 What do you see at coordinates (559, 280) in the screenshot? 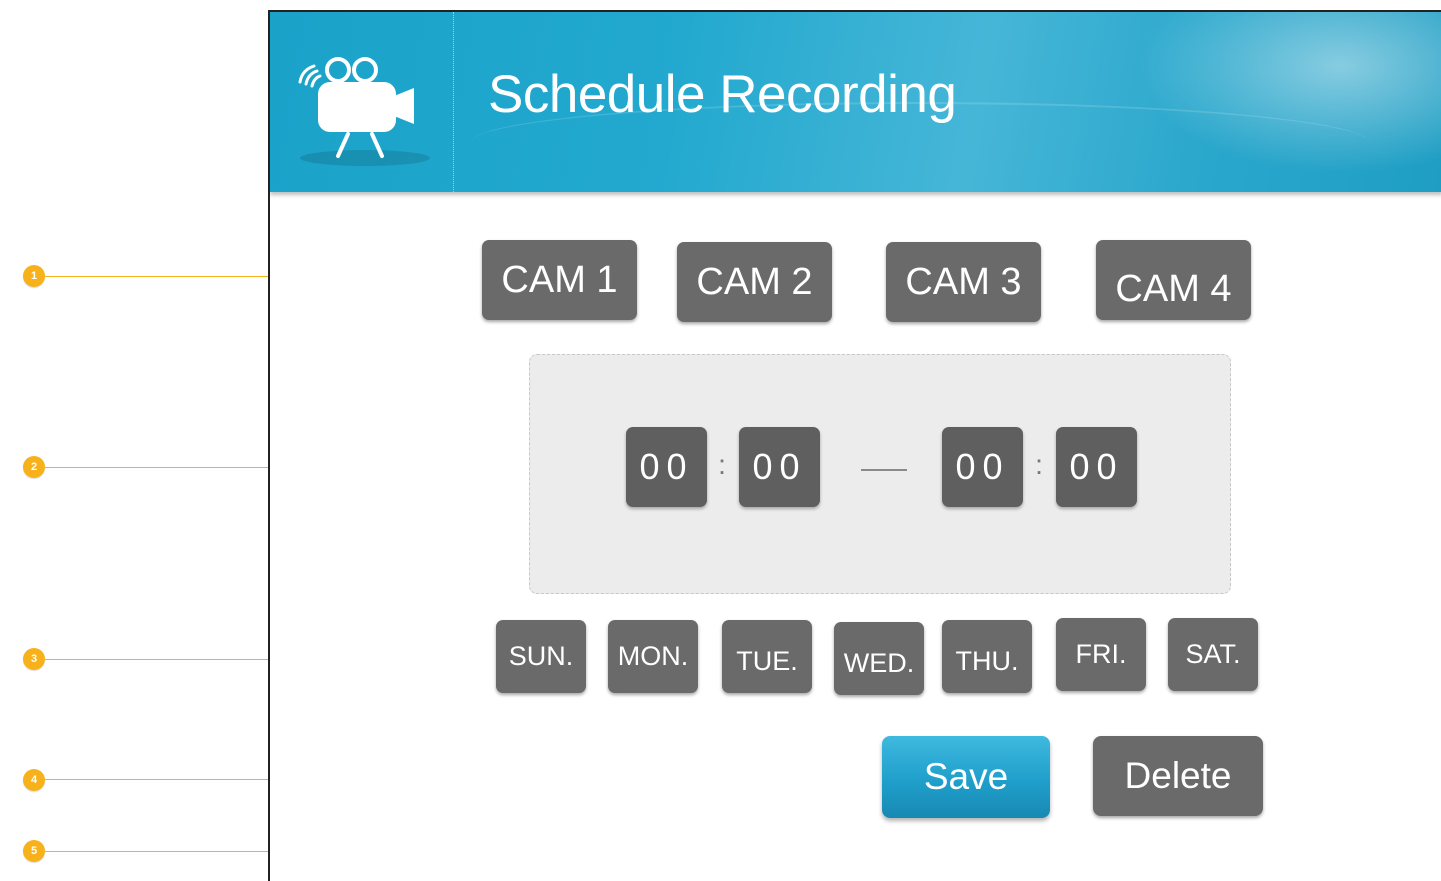
I see `cam-1-button: CAM 1` at bounding box center [559, 280].